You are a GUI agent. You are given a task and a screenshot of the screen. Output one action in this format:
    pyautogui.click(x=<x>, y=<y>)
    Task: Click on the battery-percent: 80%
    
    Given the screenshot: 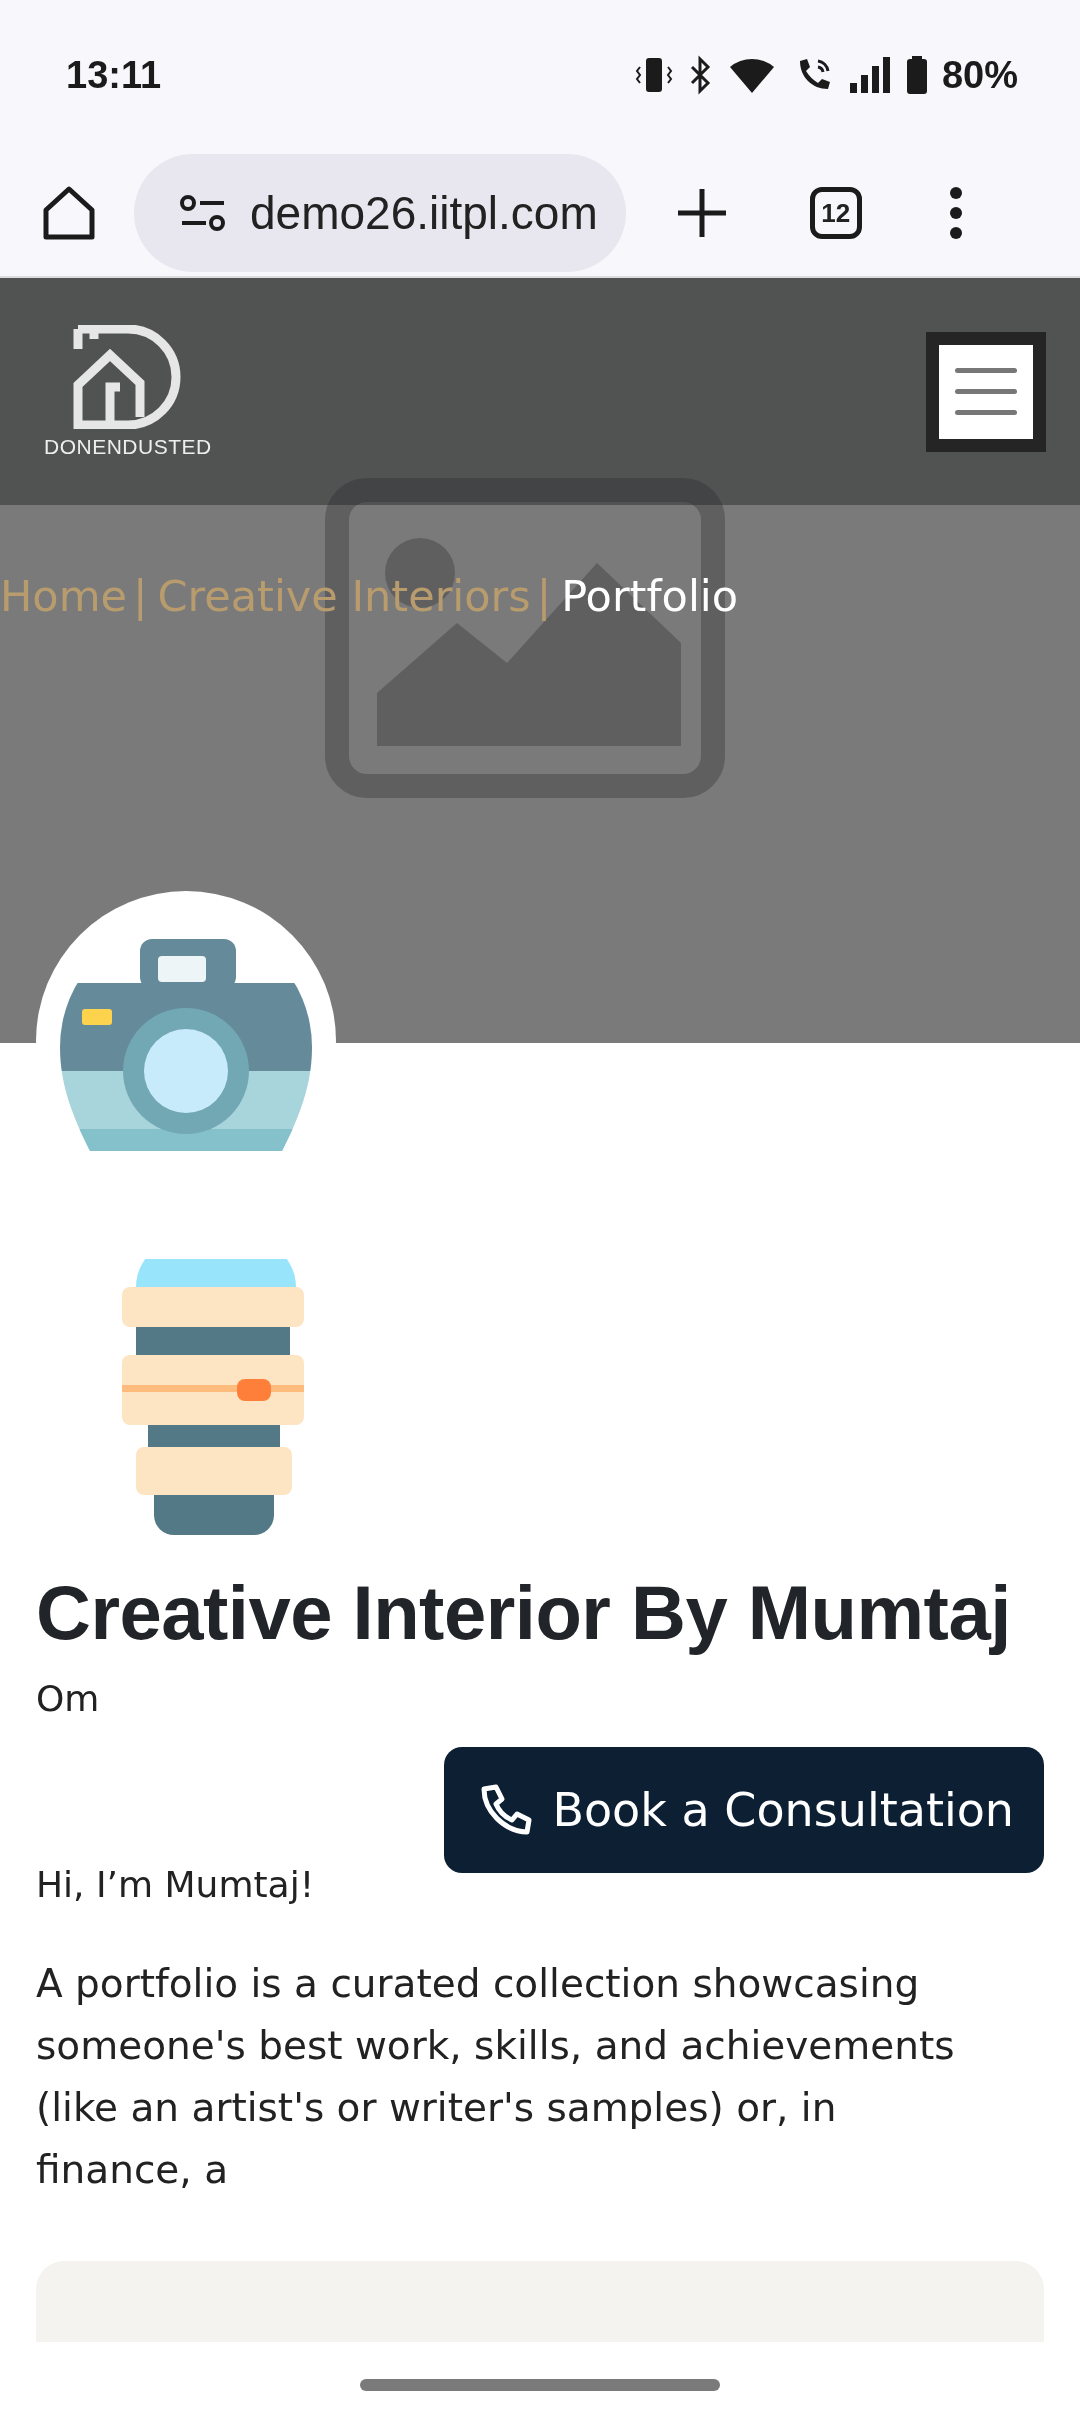 What is the action you would take?
    pyautogui.click(x=979, y=75)
    